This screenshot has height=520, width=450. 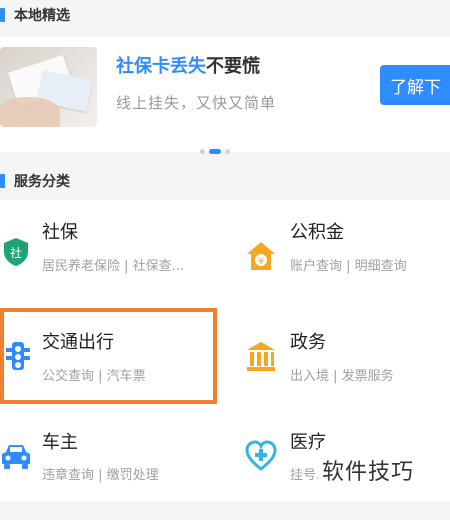 I want to click on service-categories-header: 服务分类, so click(x=225, y=181).